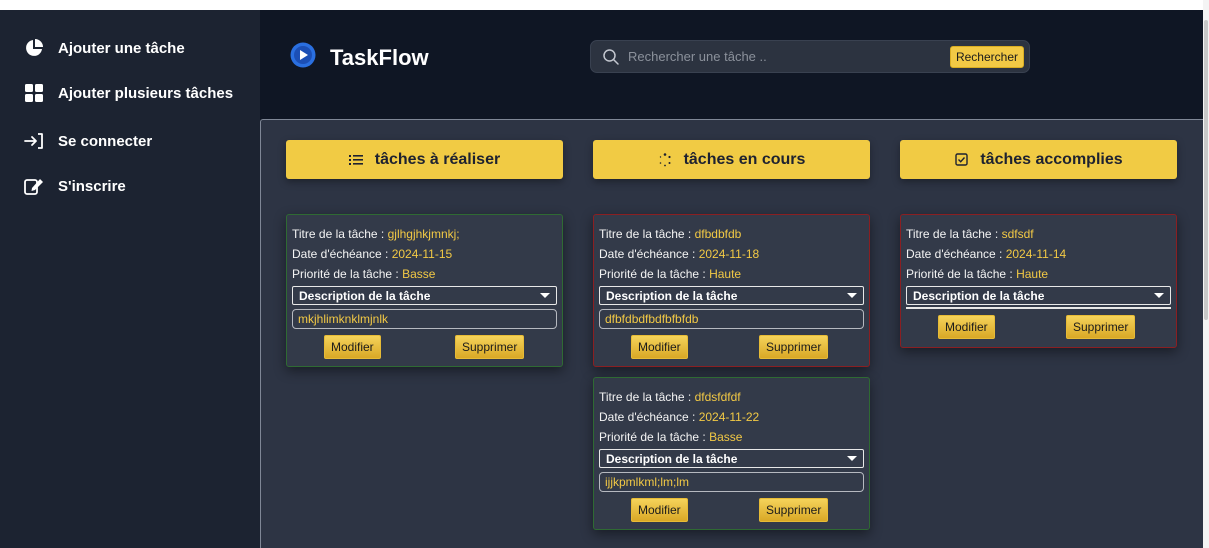 This screenshot has height=548, width=1209. I want to click on task-title-value: sdfsdf, so click(1017, 234).